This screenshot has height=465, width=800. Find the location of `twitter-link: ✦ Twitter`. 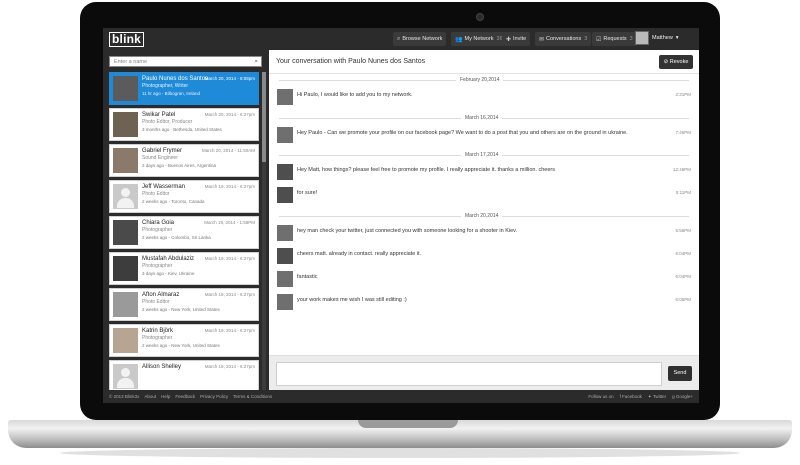

twitter-link: ✦ Twitter is located at coordinates (657, 397).